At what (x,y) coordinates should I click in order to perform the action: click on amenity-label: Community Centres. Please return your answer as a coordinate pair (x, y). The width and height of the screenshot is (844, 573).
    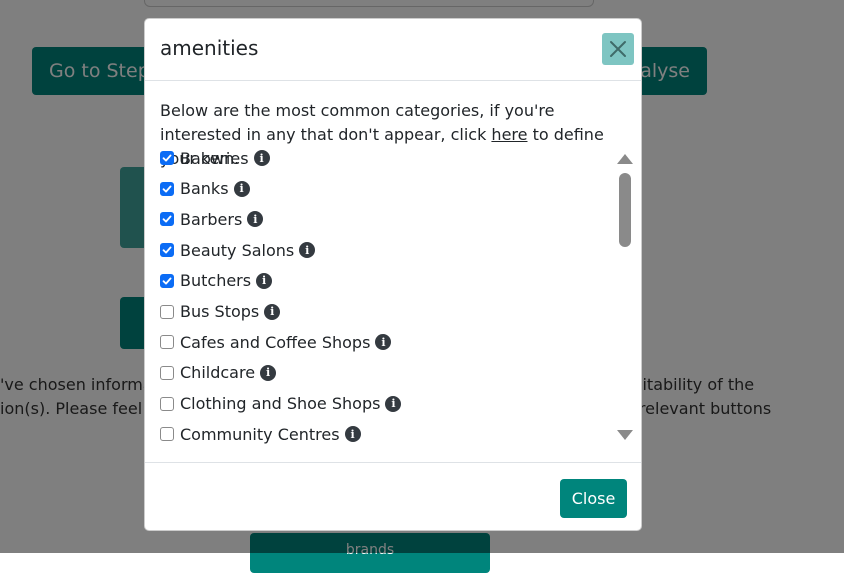
    Looking at the image, I should click on (260, 434).